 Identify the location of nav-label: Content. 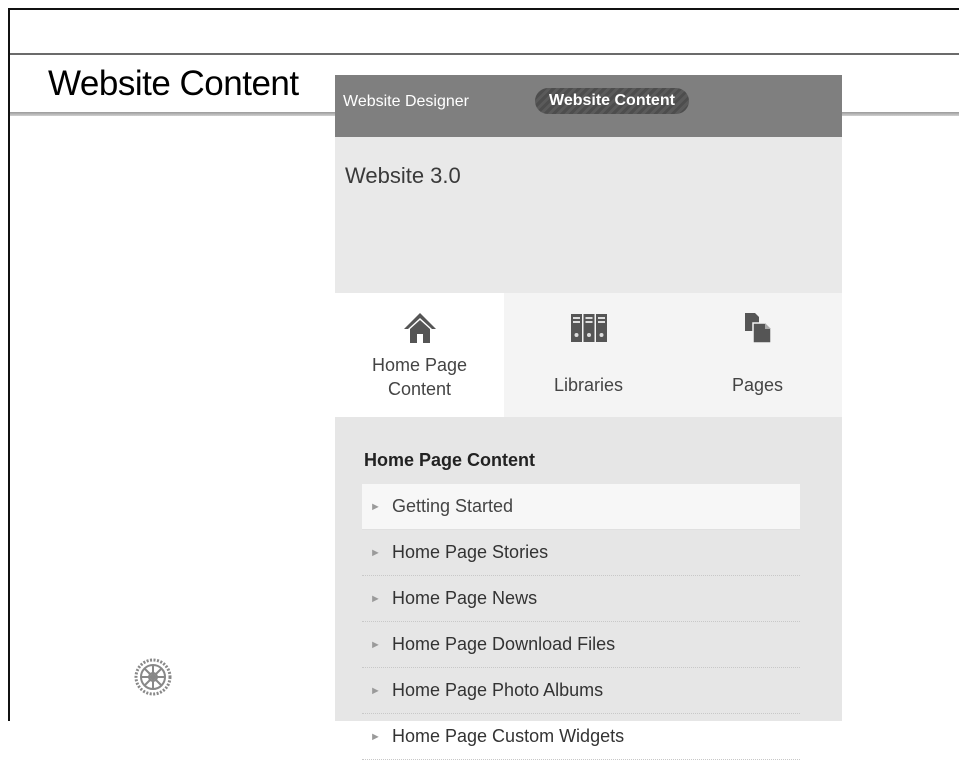
(419, 389).